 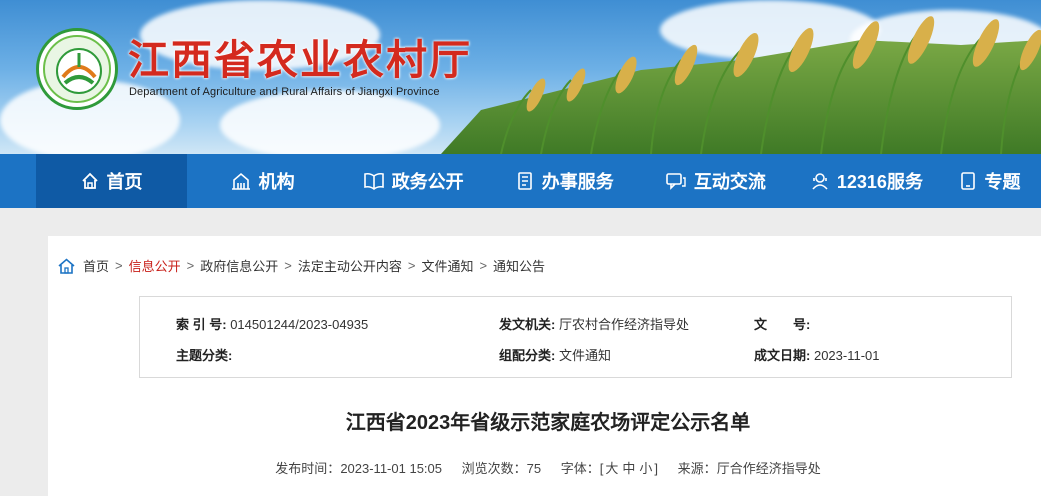 I want to click on breadcrumb-legal-content: 法定主动公开内容, so click(x=350, y=265).